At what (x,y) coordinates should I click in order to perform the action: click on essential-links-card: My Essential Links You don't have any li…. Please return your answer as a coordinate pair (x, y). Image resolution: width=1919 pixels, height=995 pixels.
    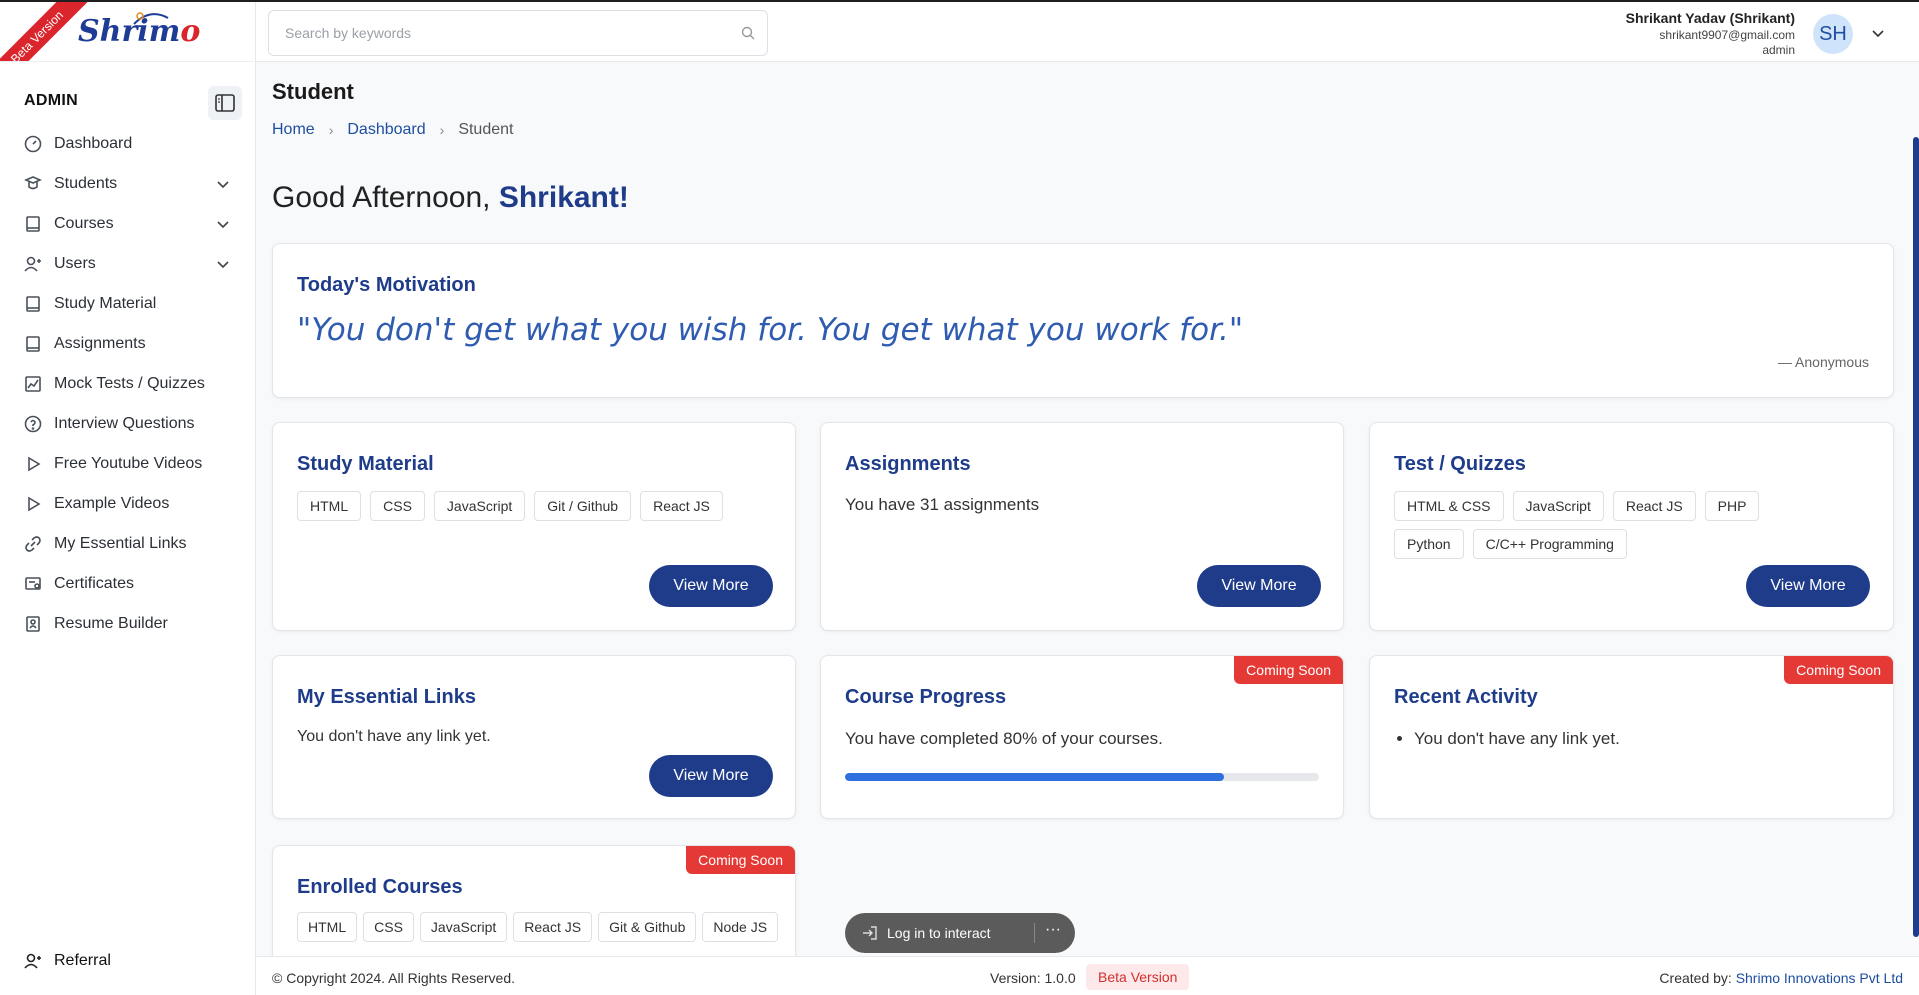
    Looking at the image, I should click on (534, 737).